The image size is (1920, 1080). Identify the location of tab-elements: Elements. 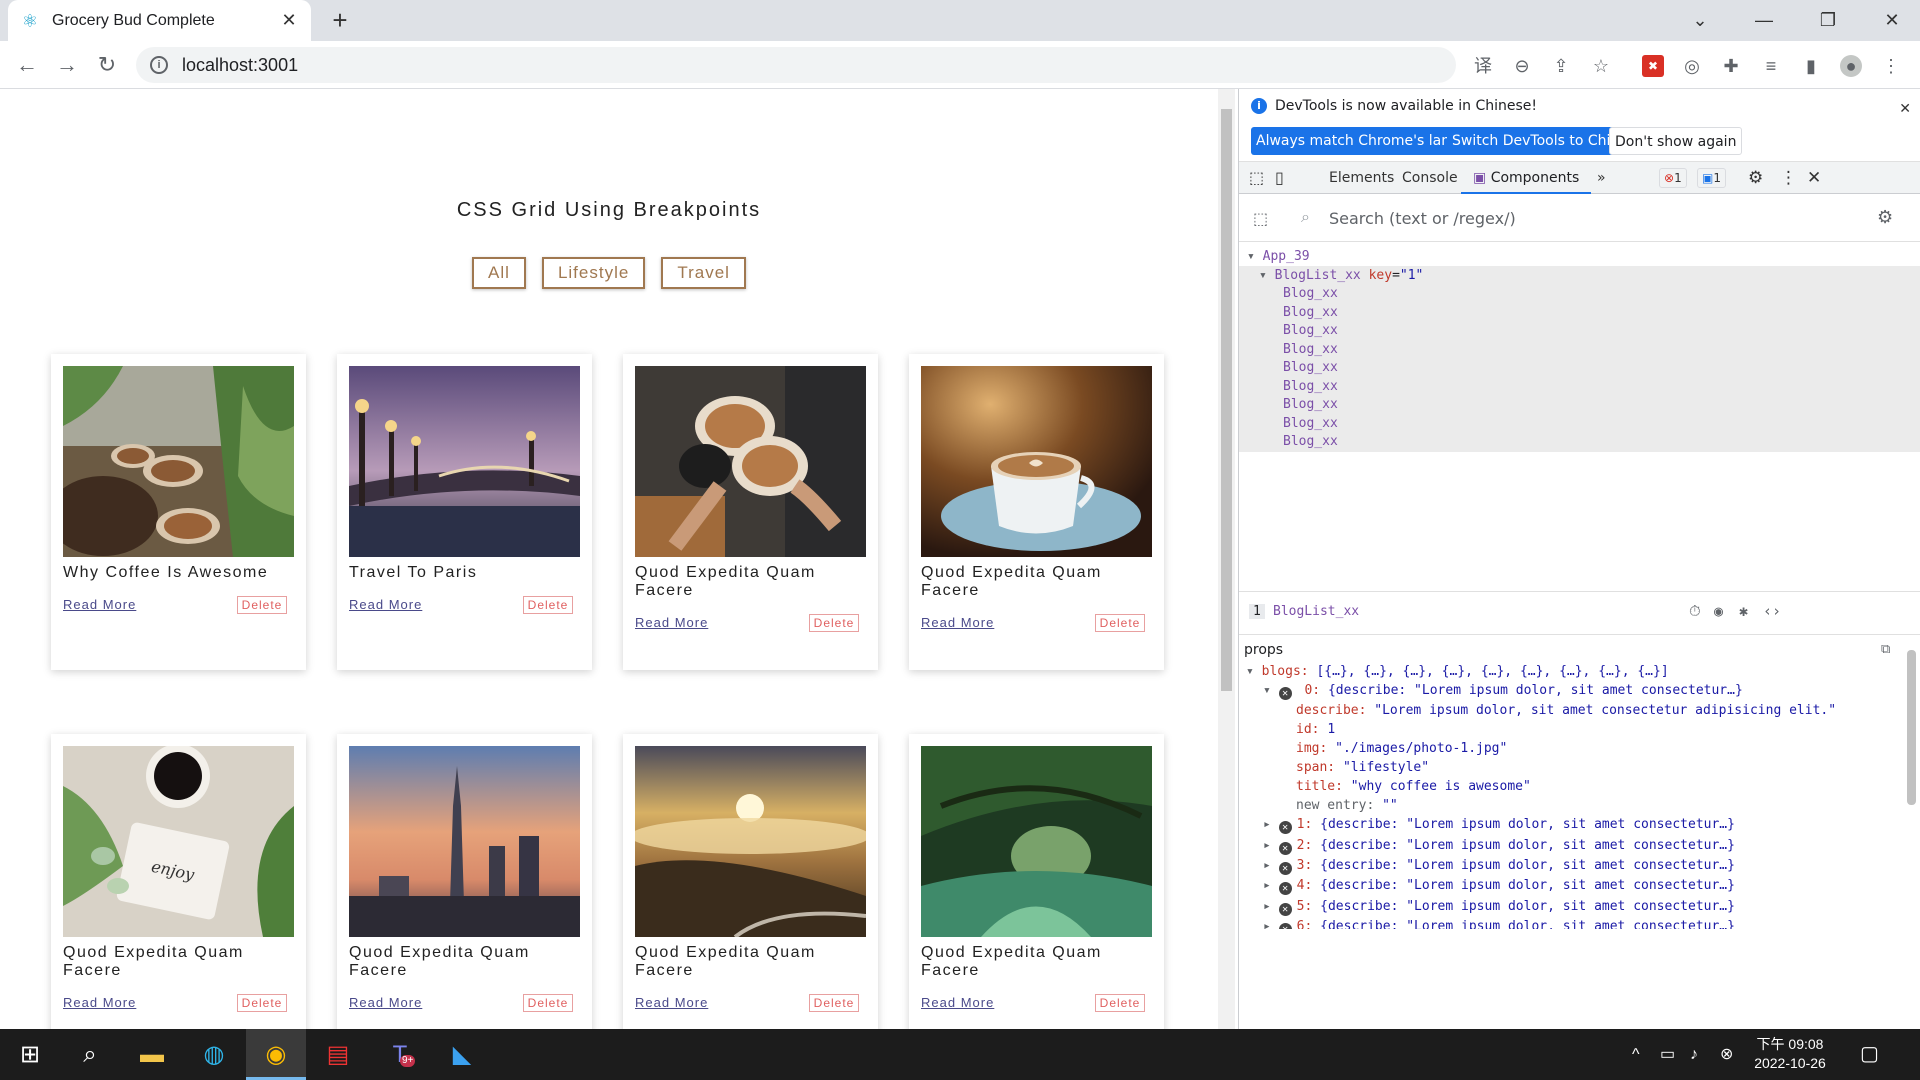
(1361, 178).